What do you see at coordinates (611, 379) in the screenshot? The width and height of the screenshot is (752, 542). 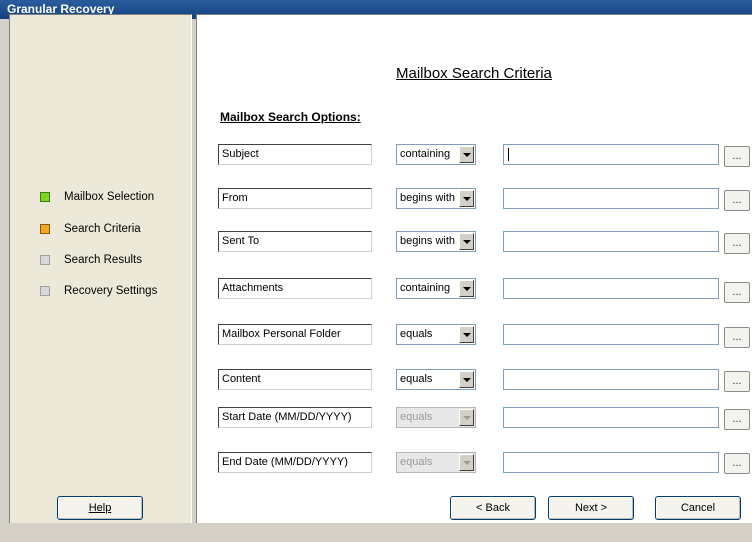 I see `value-input-content` at bounding box center [611, 379].